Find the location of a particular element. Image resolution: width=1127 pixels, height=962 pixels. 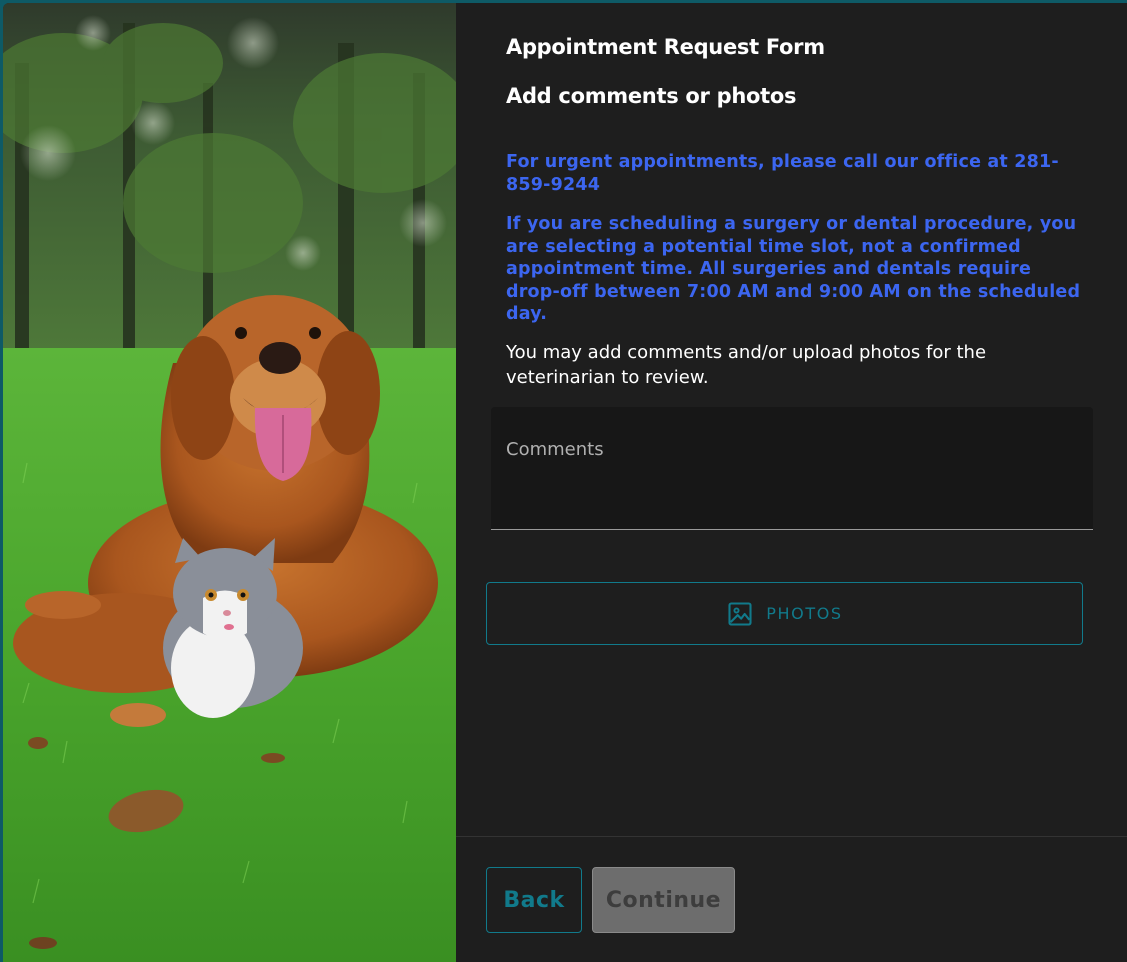

photos-upload-button: PHOTOS is located at coordinates (784, 613).